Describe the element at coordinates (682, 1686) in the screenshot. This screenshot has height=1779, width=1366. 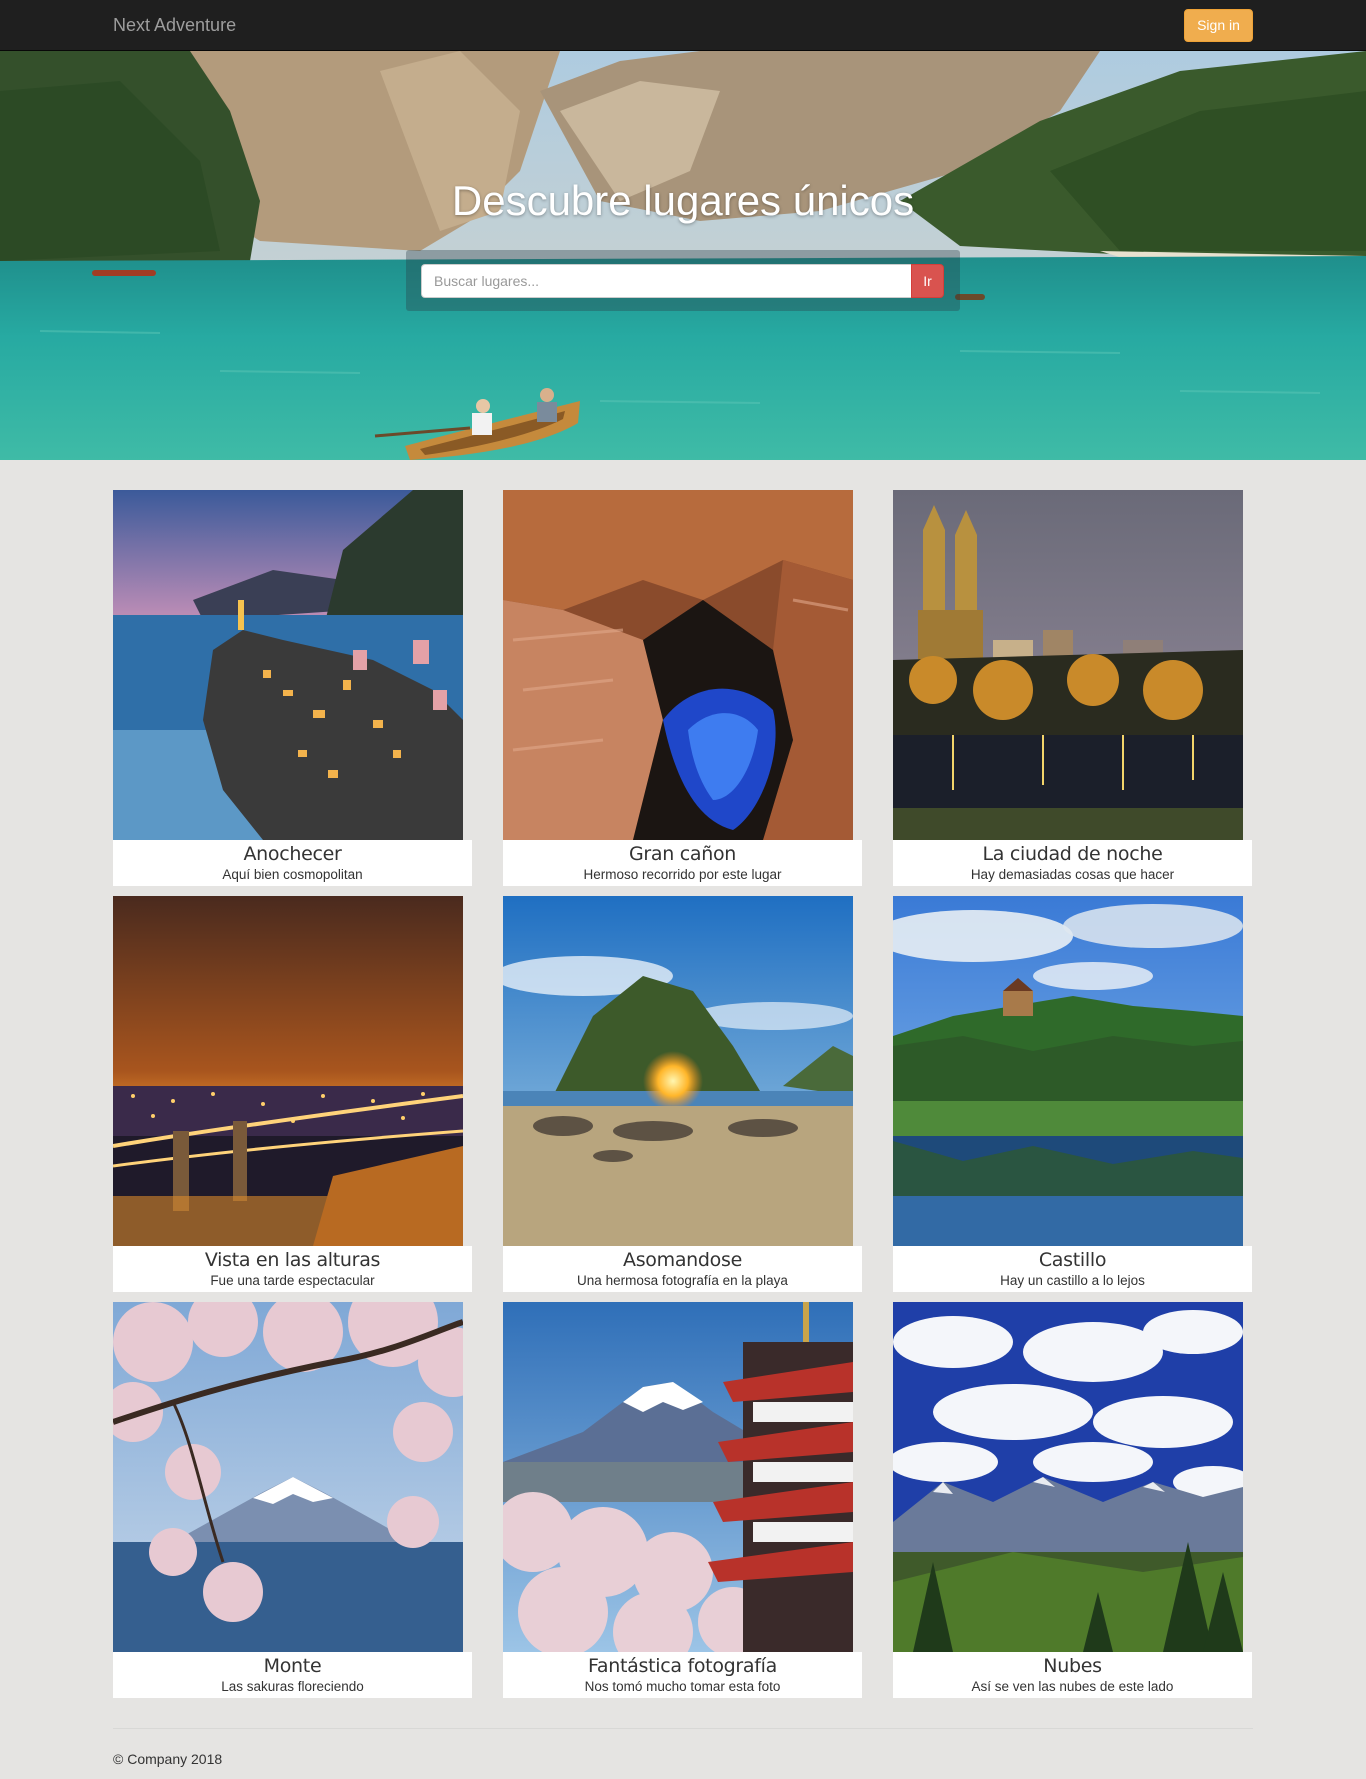
I see `card-description: Nos tomó mucho tomar esta foto` at that location.